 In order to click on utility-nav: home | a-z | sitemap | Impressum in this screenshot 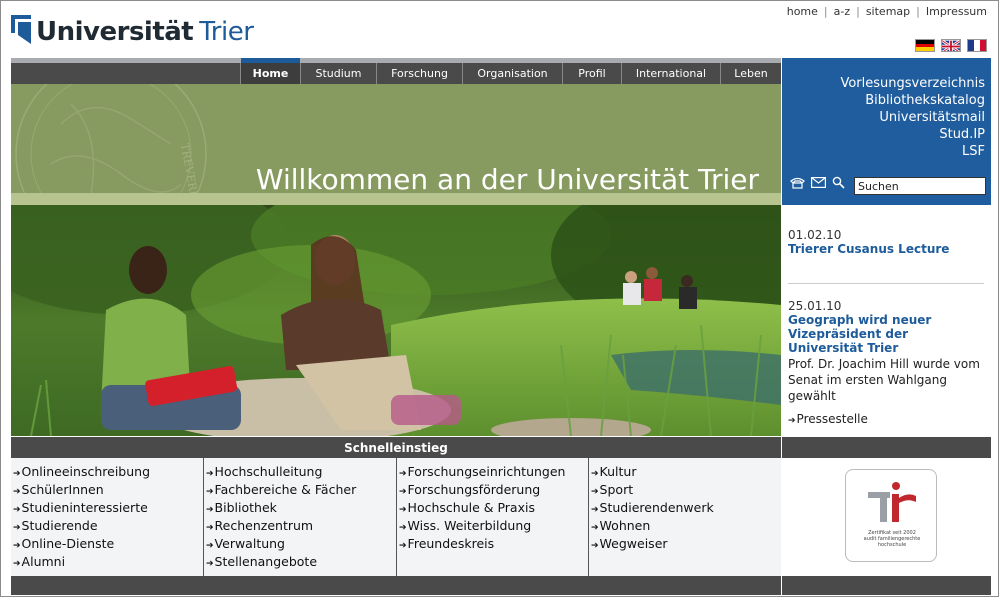, I will do `click(887, 11)`.